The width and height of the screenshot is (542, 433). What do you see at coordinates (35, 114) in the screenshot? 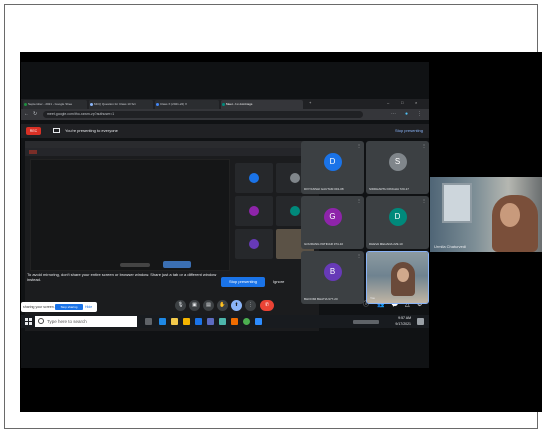
I see `reload-icon: ↻` at bounding box center [35, 114].